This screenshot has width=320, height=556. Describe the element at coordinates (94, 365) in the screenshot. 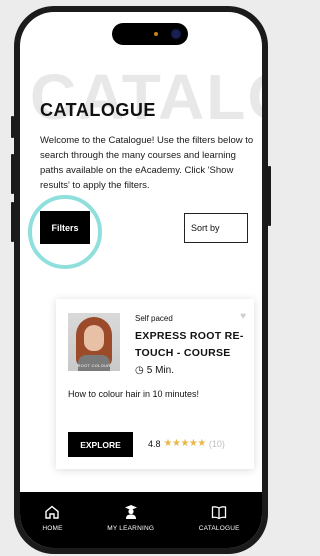

I see `thumbnail-caption: ROOT COLOUR` at that location.